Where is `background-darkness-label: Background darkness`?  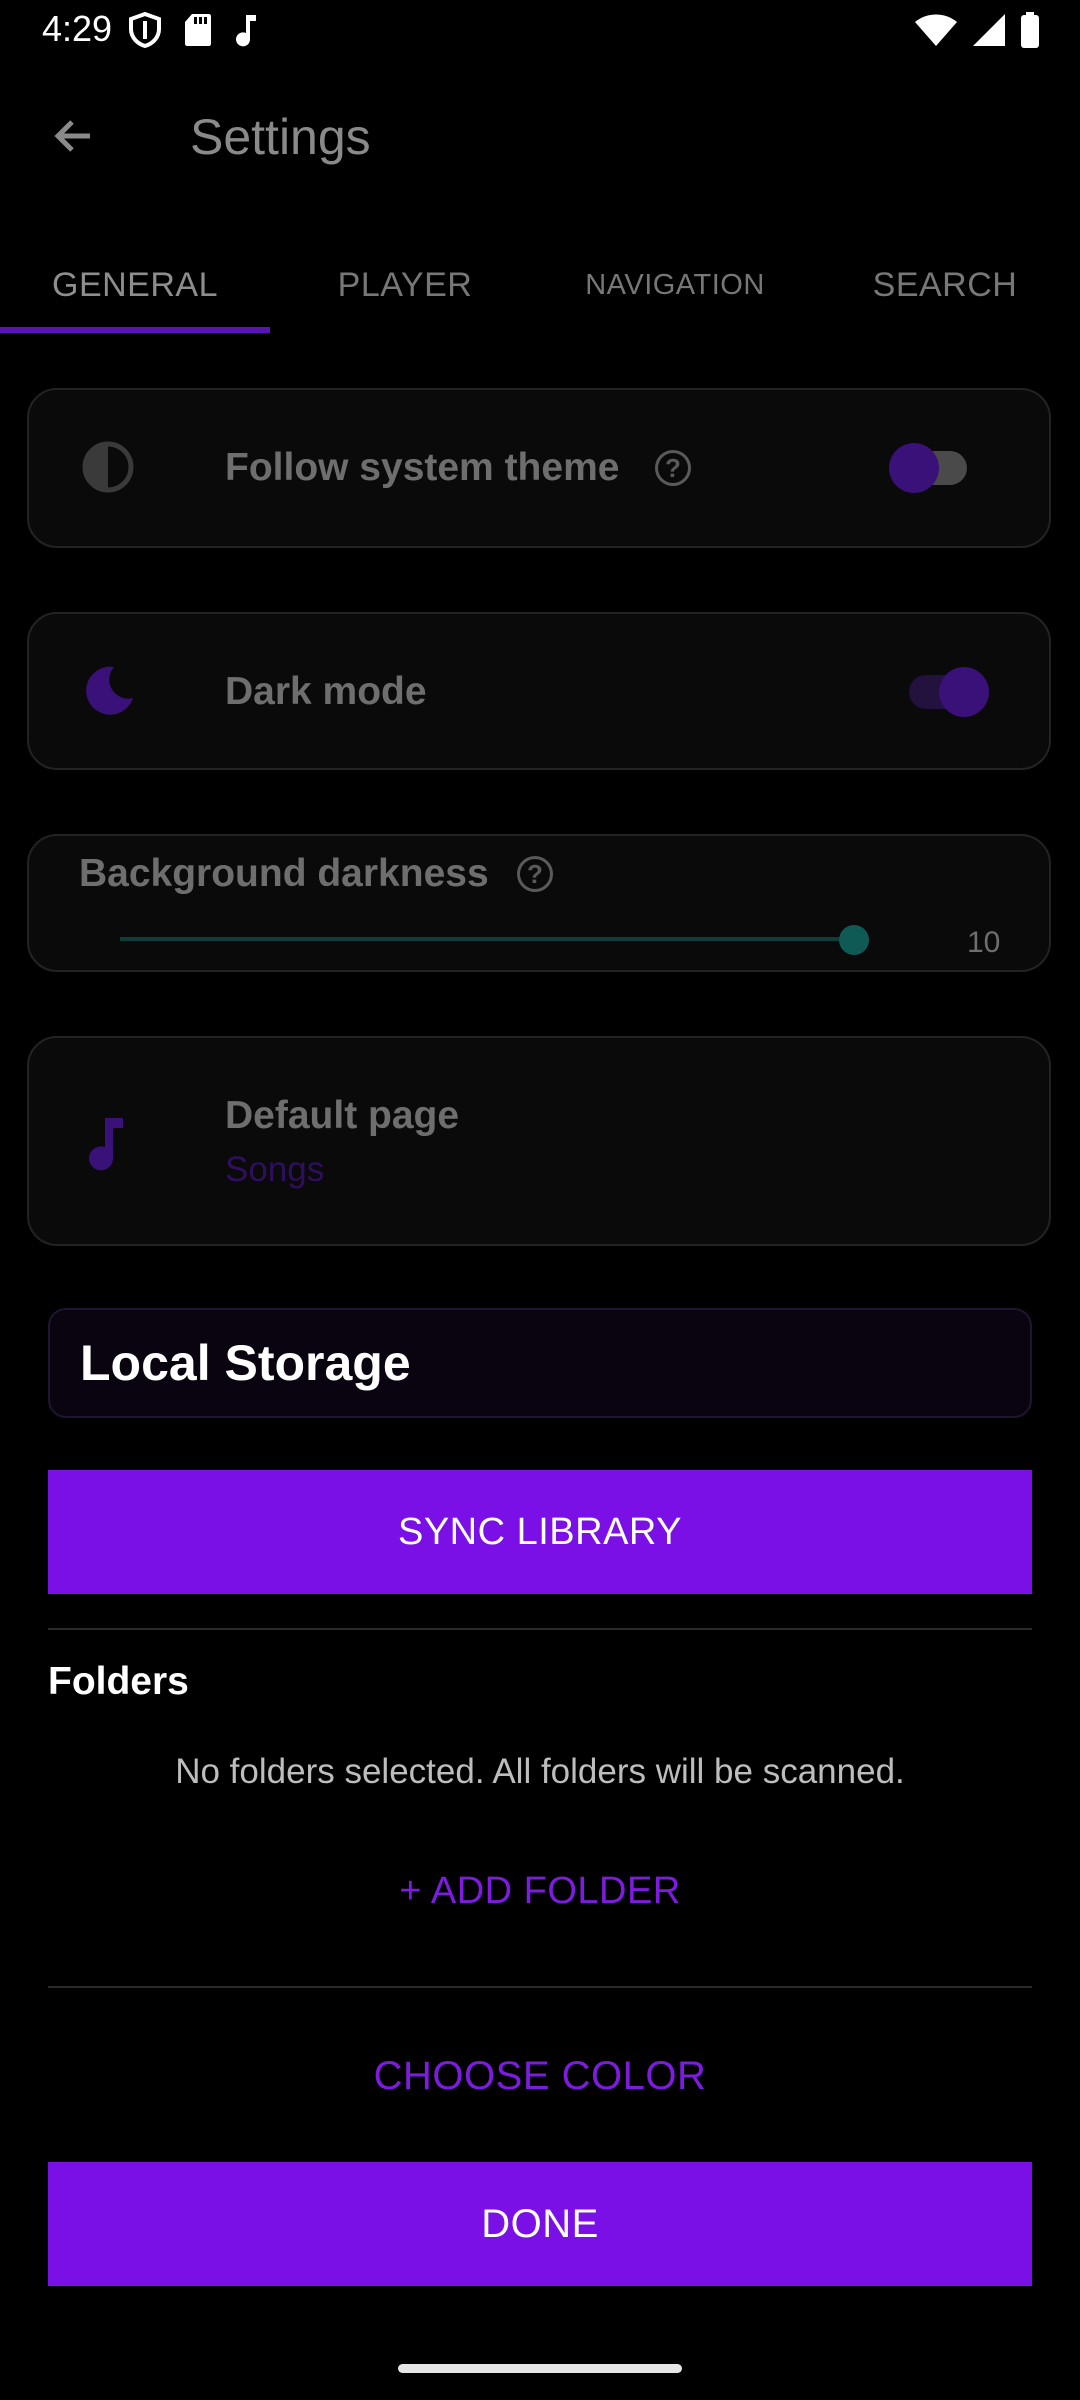
background-darkness-label: Background darkness is located at coordinates (284, 873).